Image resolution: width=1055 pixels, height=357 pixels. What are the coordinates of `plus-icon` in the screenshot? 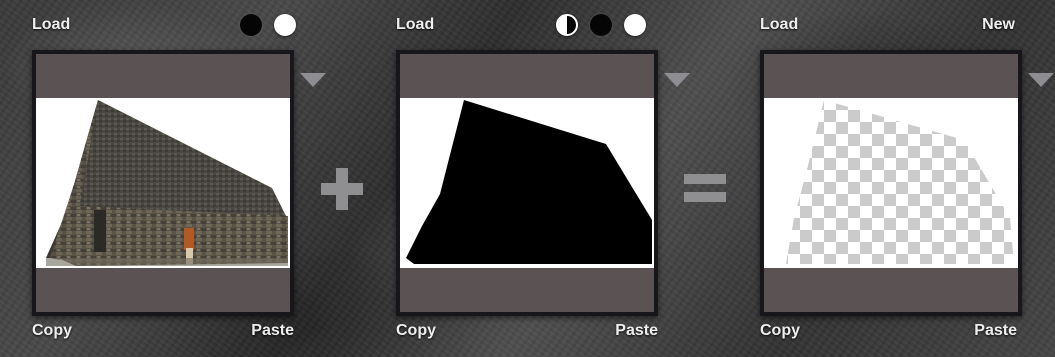 It's located at (342, 189).